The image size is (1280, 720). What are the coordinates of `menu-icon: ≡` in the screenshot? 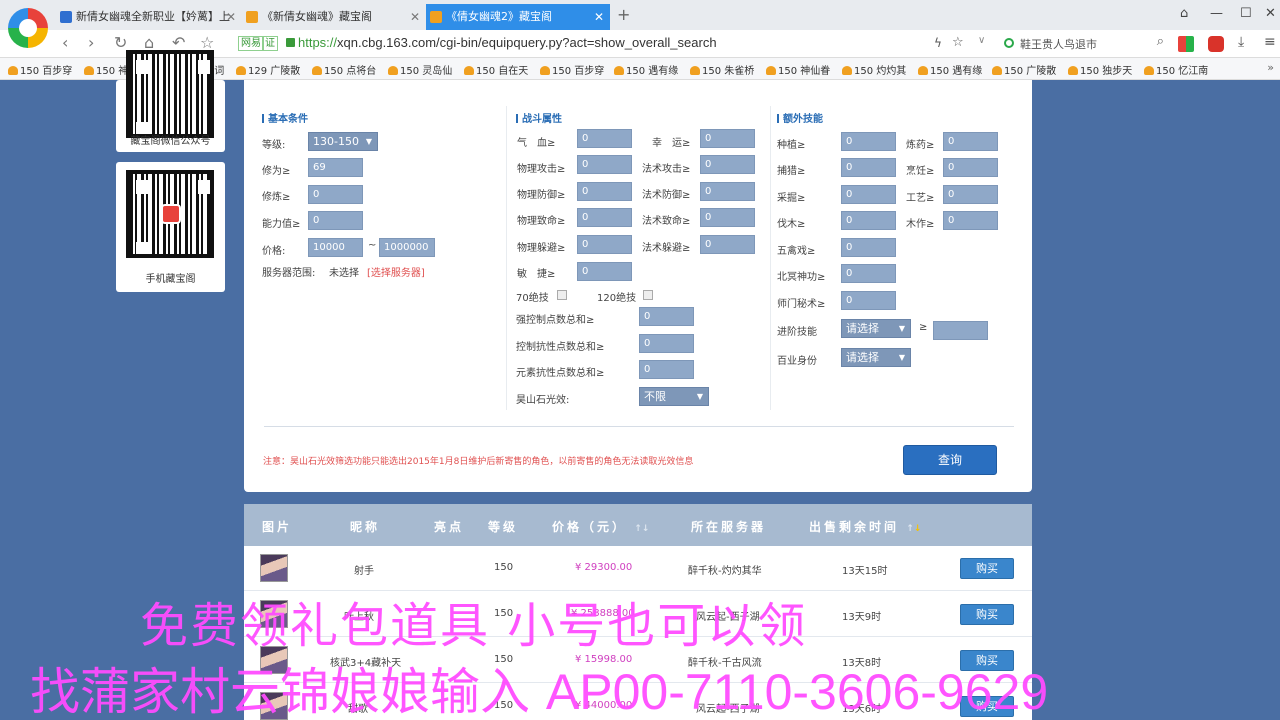 It's located at (1270, 42).